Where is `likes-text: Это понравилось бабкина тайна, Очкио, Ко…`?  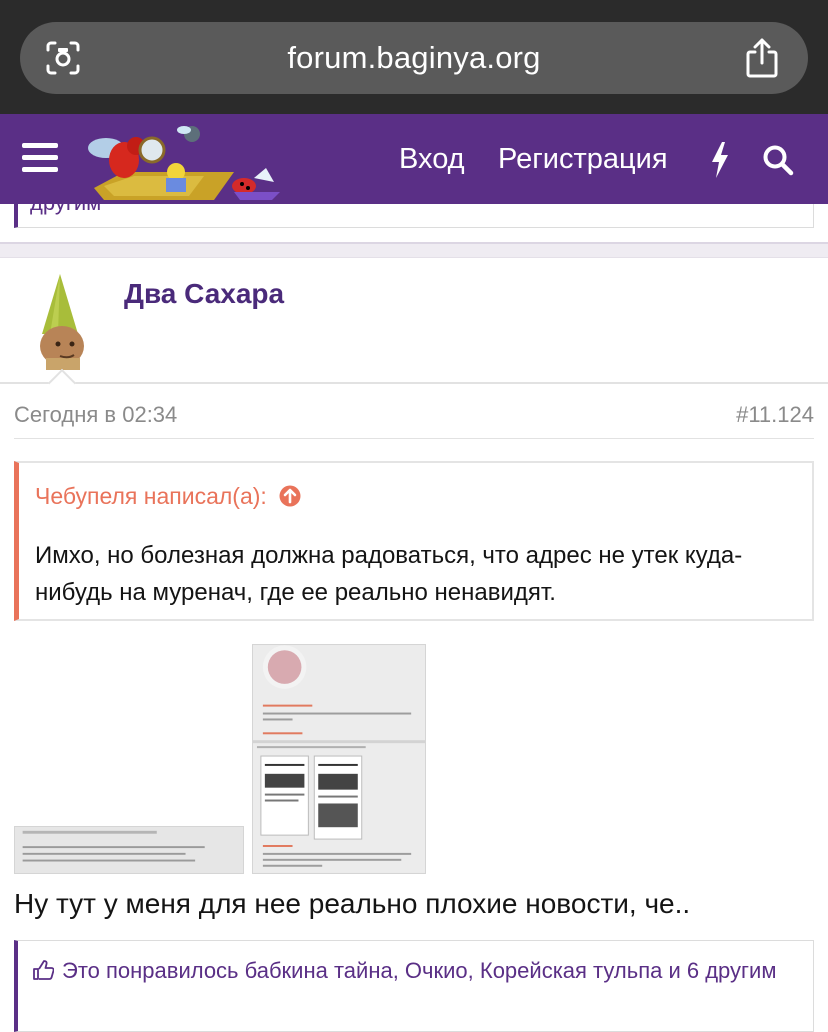
likes-text: Это понравилось бабкина тайна, Очкио, Ко… is located at coordinates (419, 970).